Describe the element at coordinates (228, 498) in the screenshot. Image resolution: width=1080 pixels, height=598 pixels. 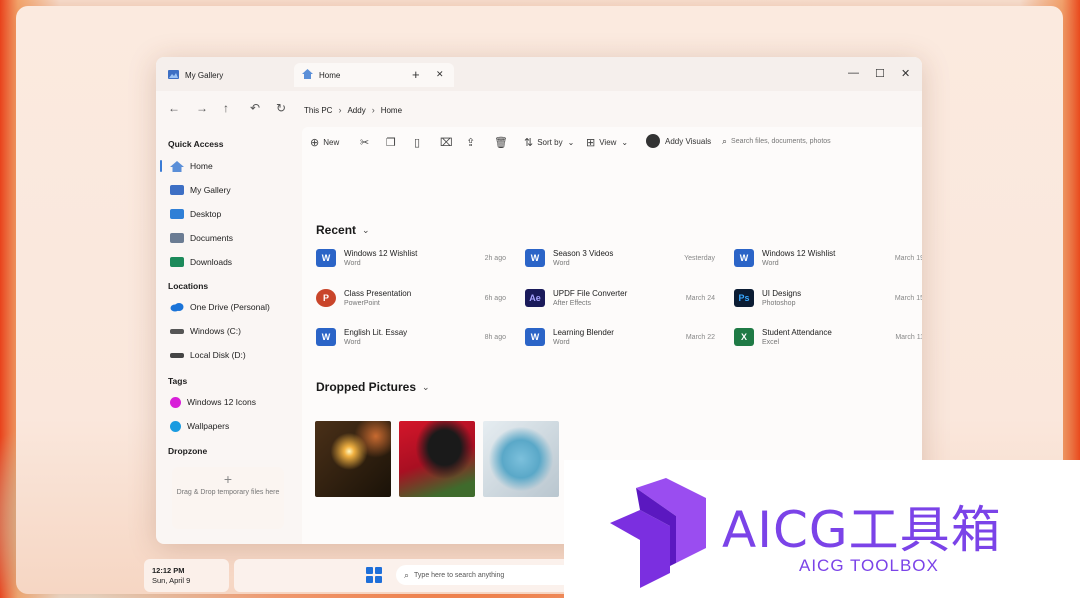
I see `dropzone-area: + Drag & Drop temporary files here` at that location.